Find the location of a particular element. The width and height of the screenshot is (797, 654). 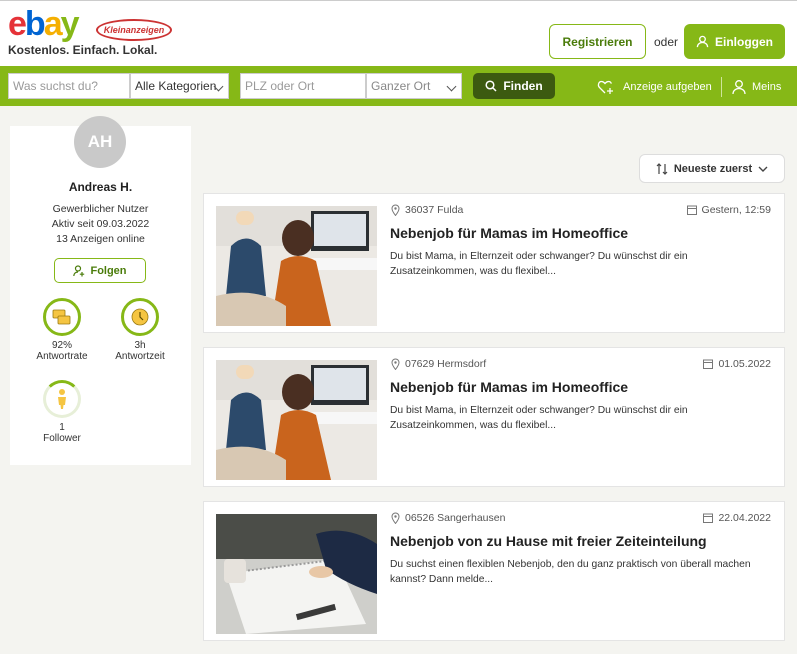

response-rate-ring is located at coordinates (62, 317).